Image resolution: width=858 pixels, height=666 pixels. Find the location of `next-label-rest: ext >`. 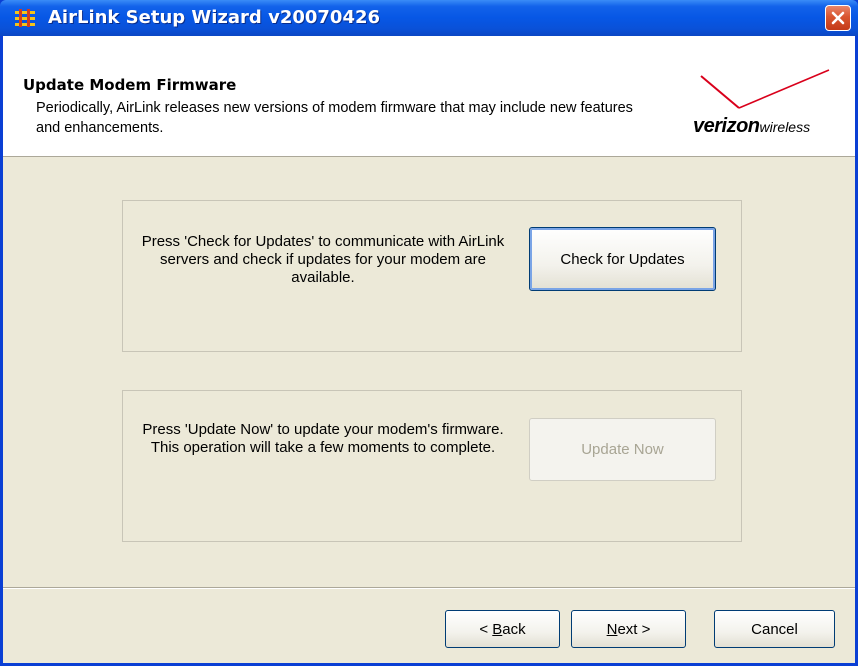

next-label-rest: ext > is located at coordinates (634, 629).